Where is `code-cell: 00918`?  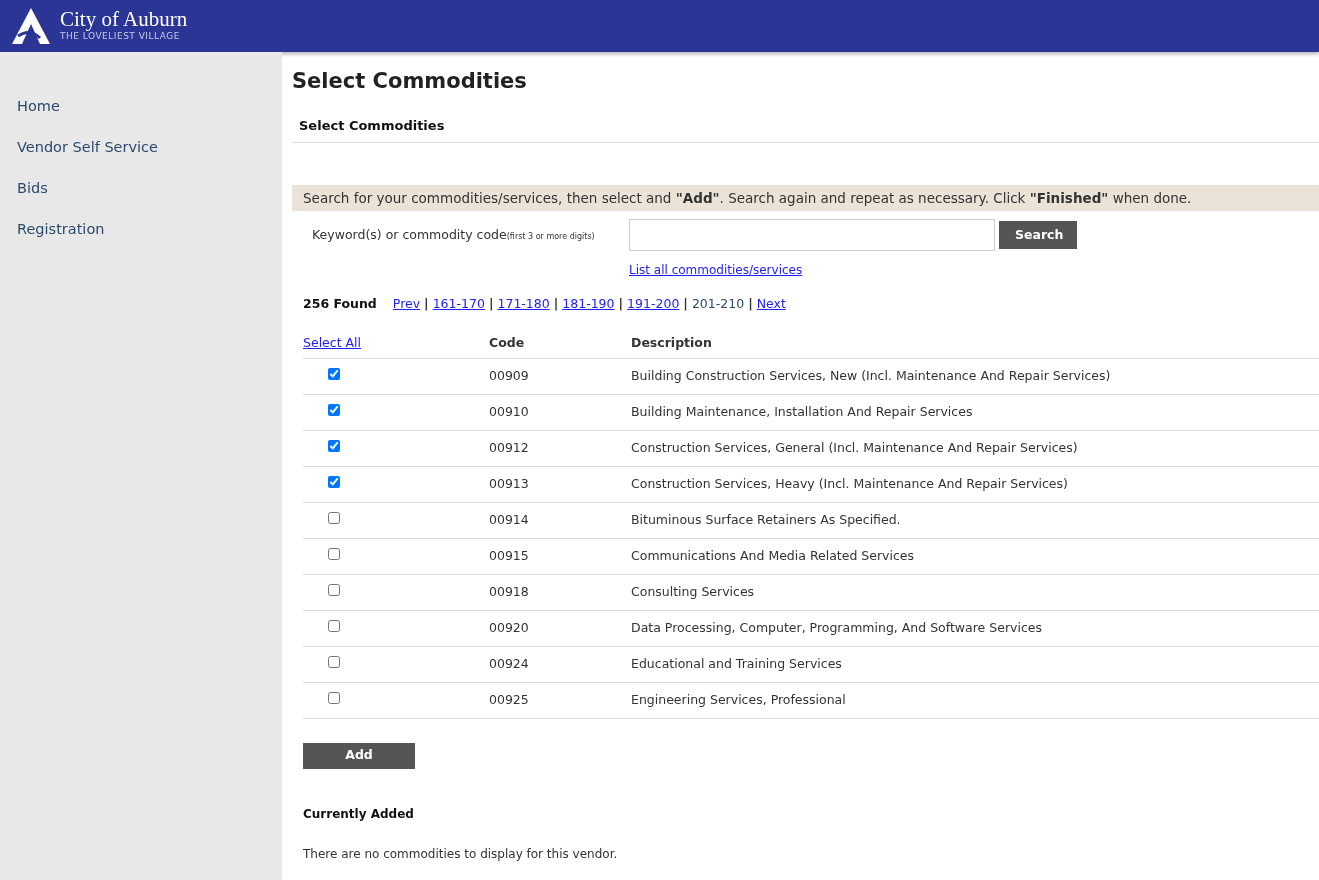 code-cell: 00918 is located at coordinates (509, 591).